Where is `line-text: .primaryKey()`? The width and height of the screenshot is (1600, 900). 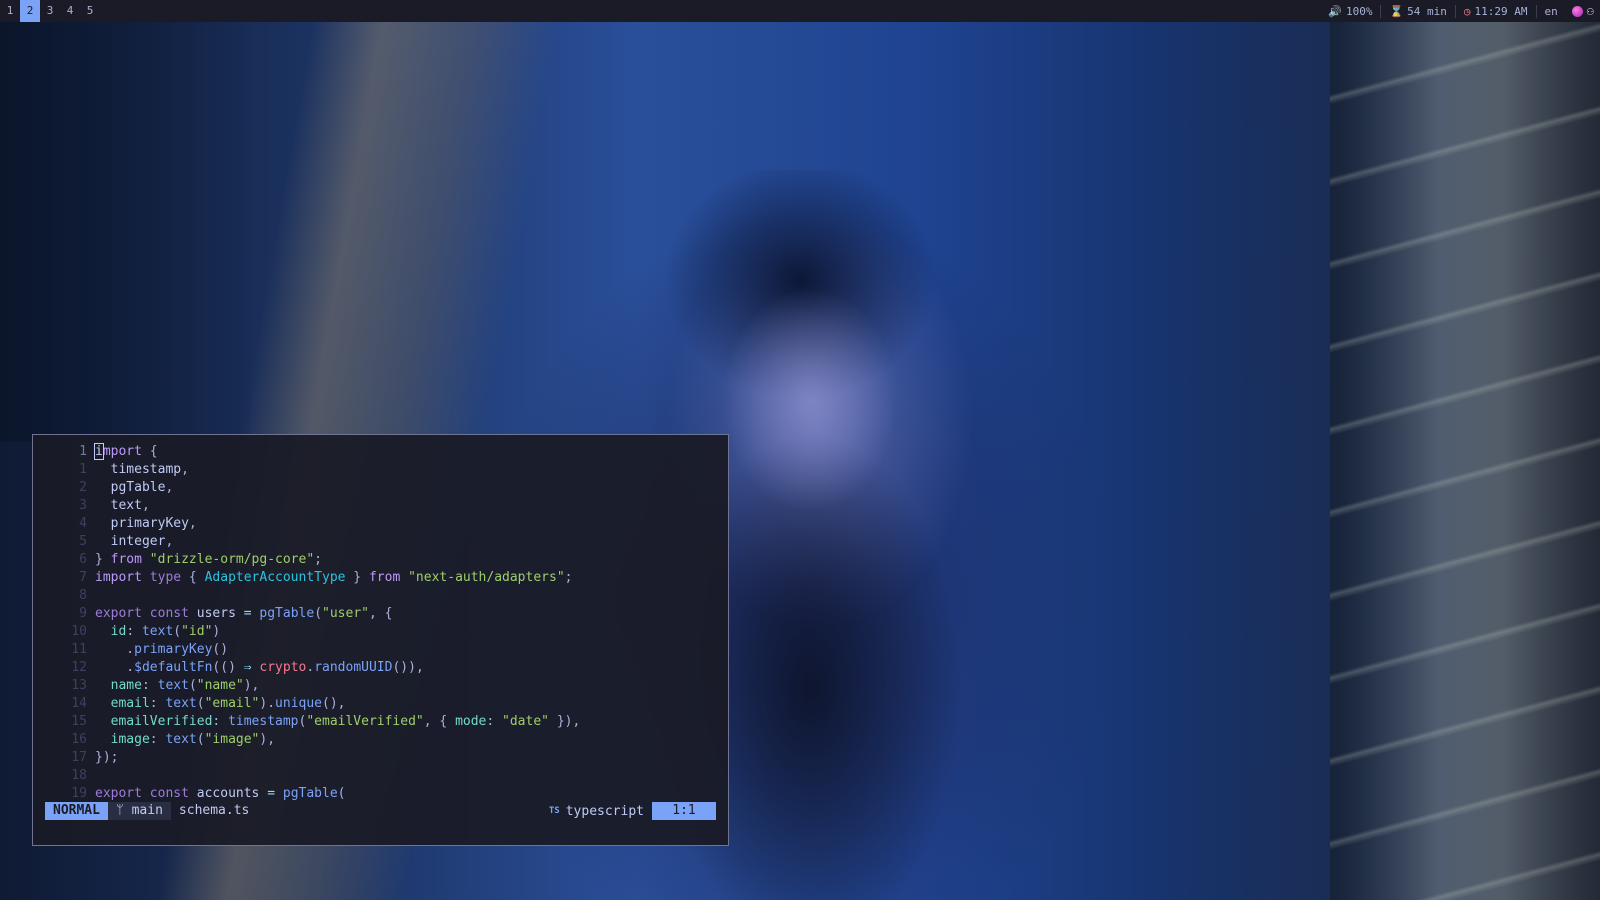 line-text: .primaryKey() is located at coordinates (161, 650).